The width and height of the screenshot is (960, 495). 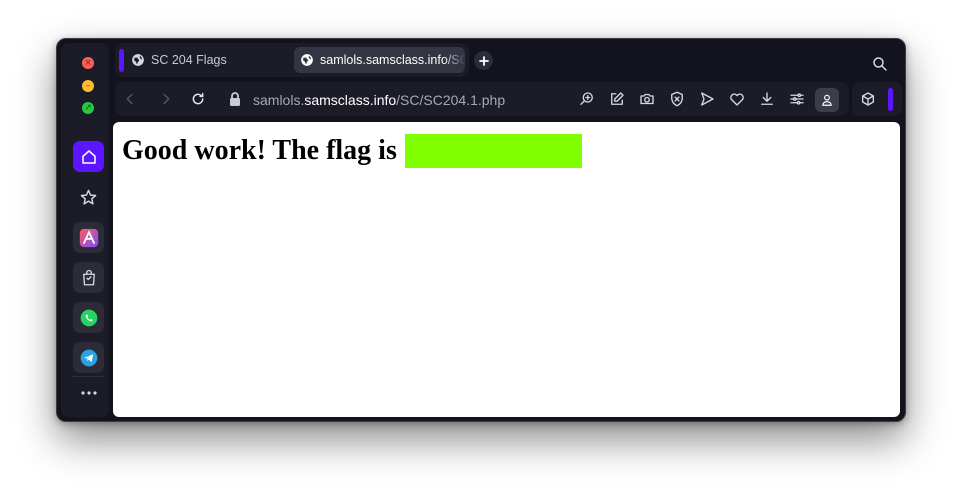 I want to click on sidebar-item-home, so click(x=88, y=156).